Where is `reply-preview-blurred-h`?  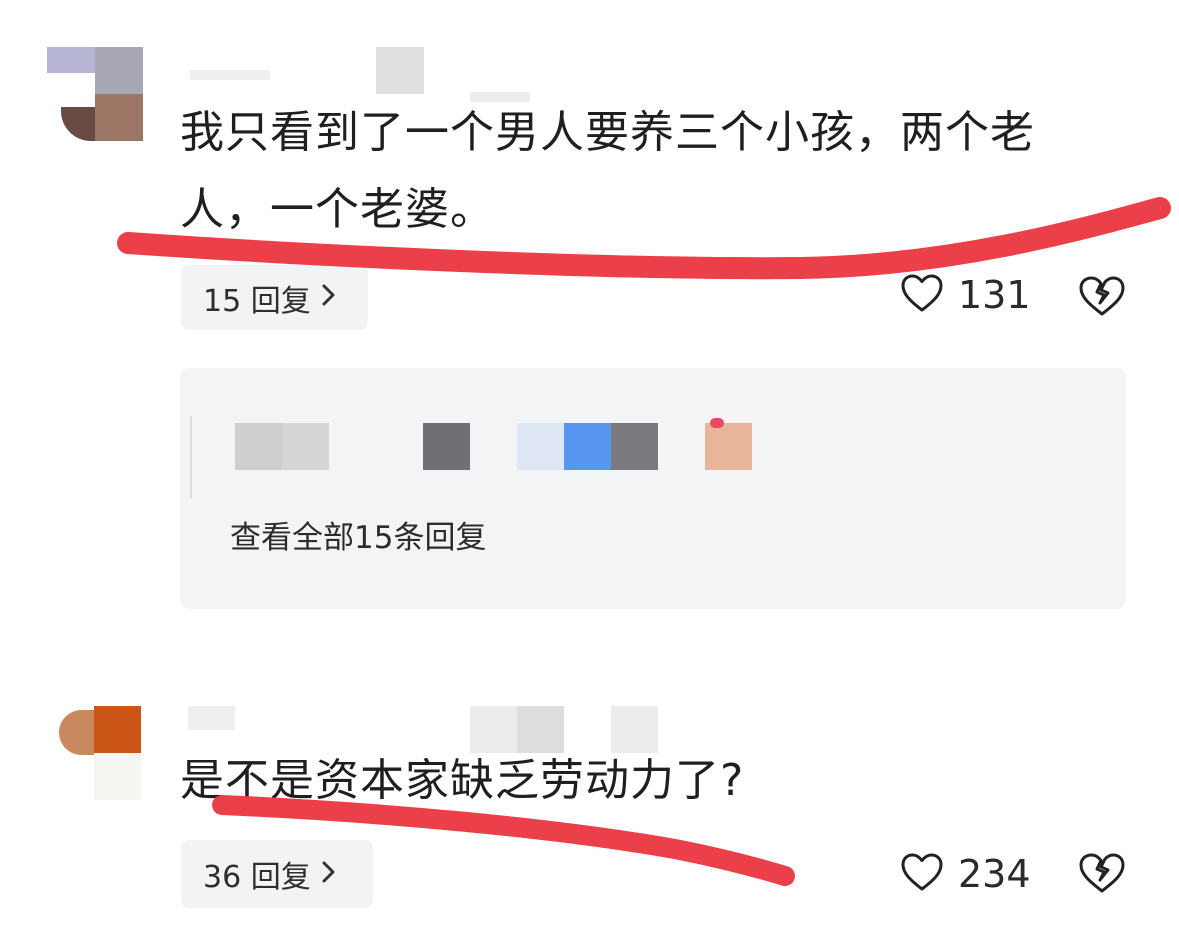 reply-preview-blurred-h is located at coordinates (717, 423).